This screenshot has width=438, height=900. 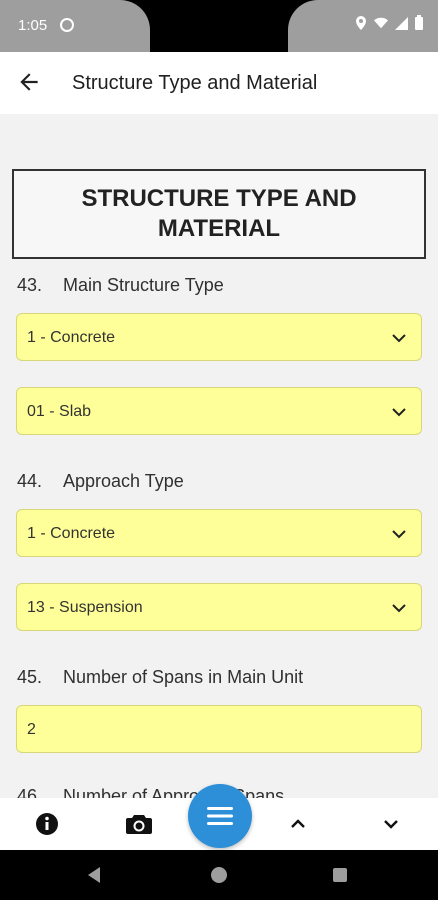 I want to click on status-icons, so click(x=389, y=23).